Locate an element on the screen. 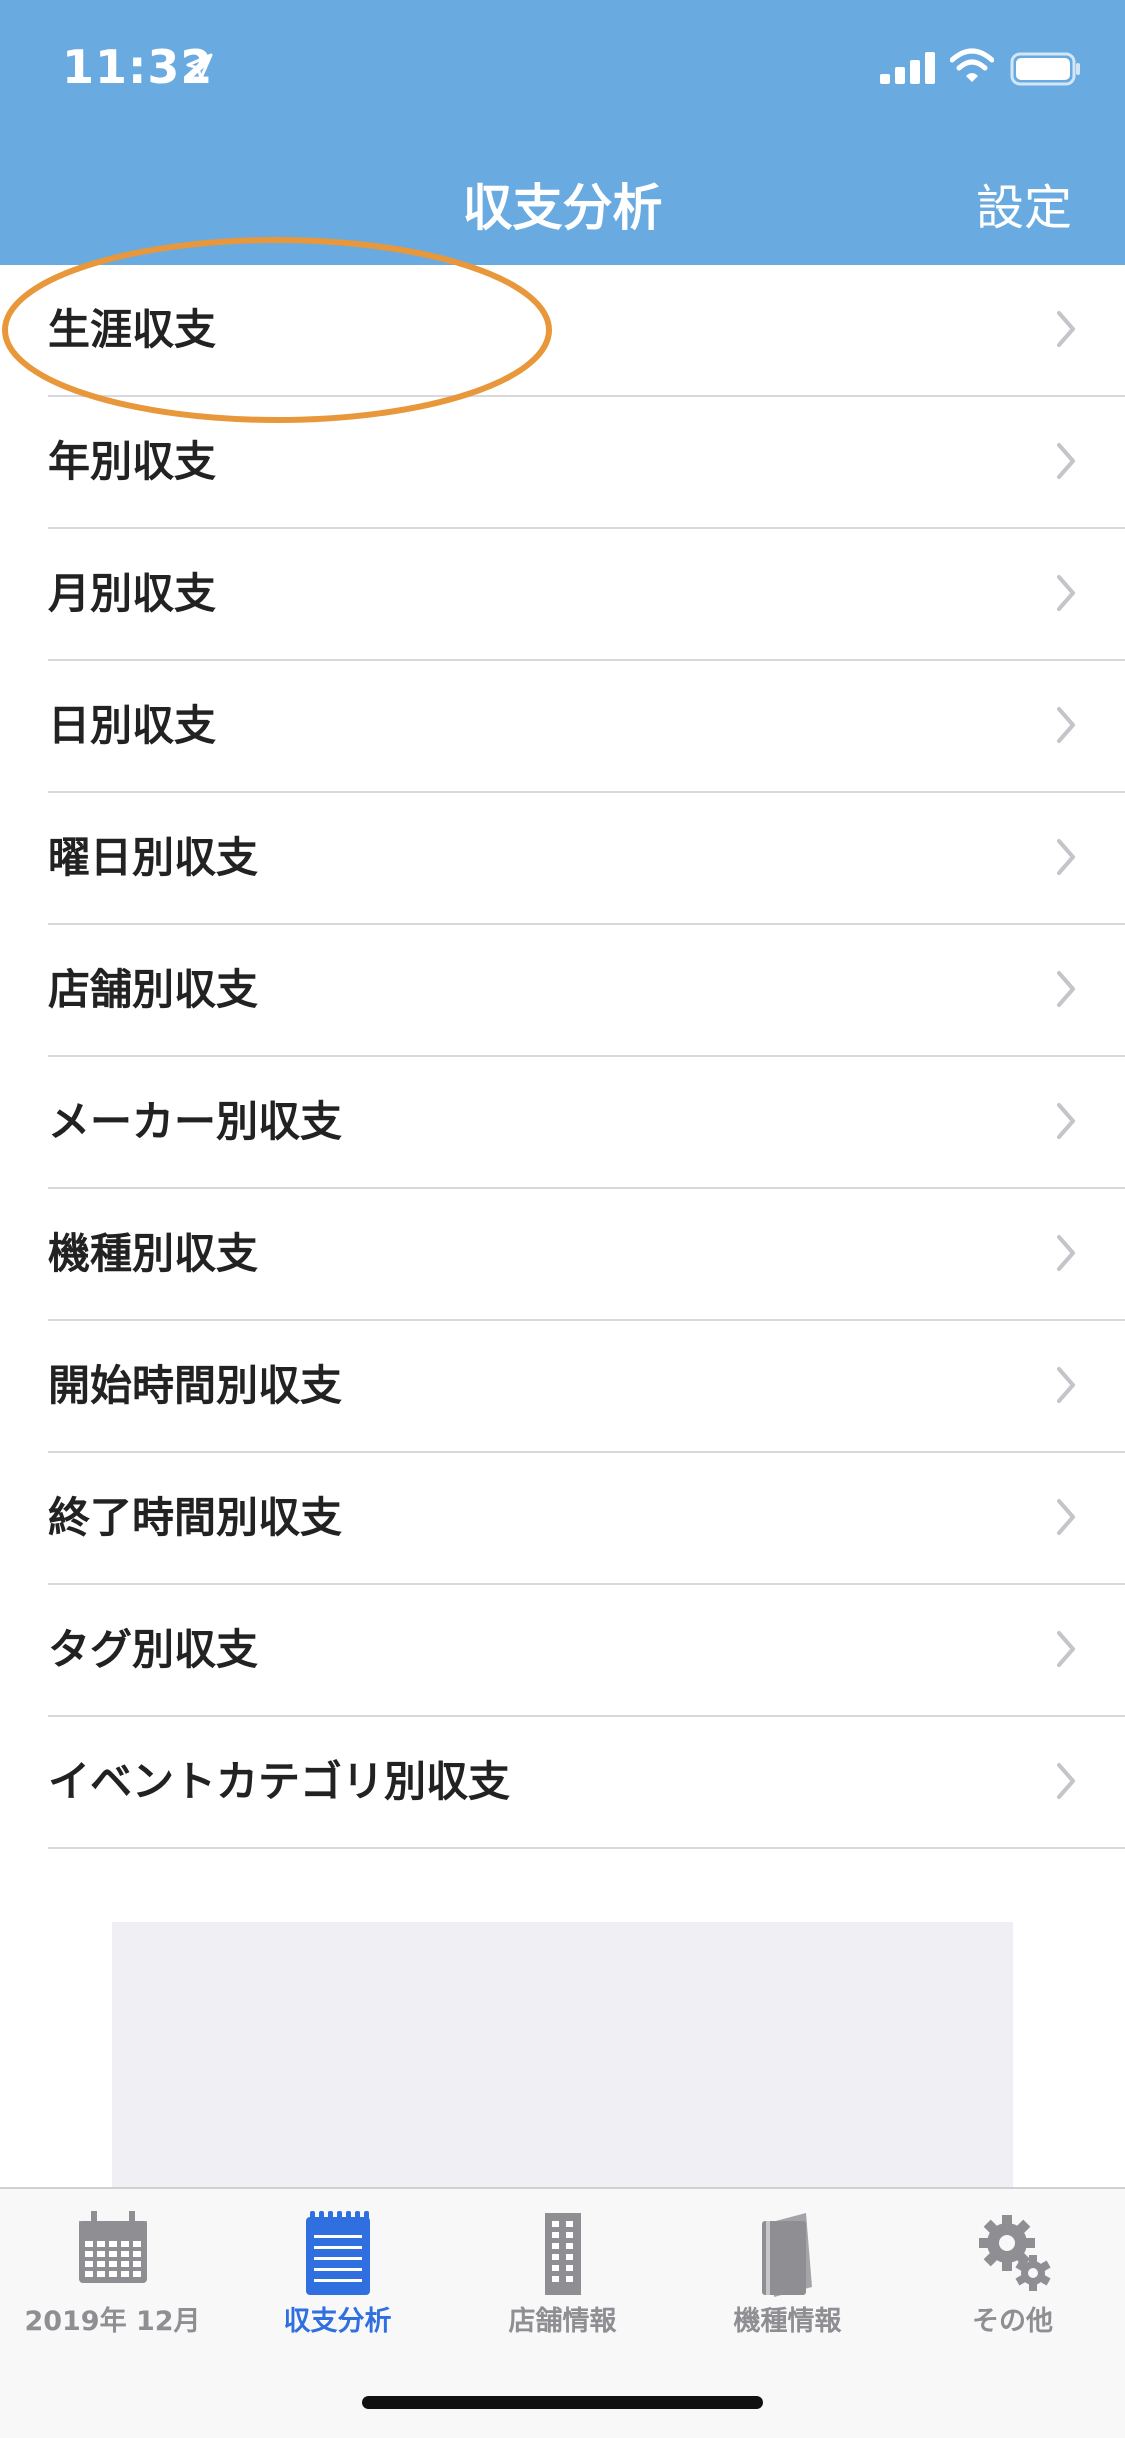  list-item-label: メーカー別収支 is located at coordinates (195, 1121).